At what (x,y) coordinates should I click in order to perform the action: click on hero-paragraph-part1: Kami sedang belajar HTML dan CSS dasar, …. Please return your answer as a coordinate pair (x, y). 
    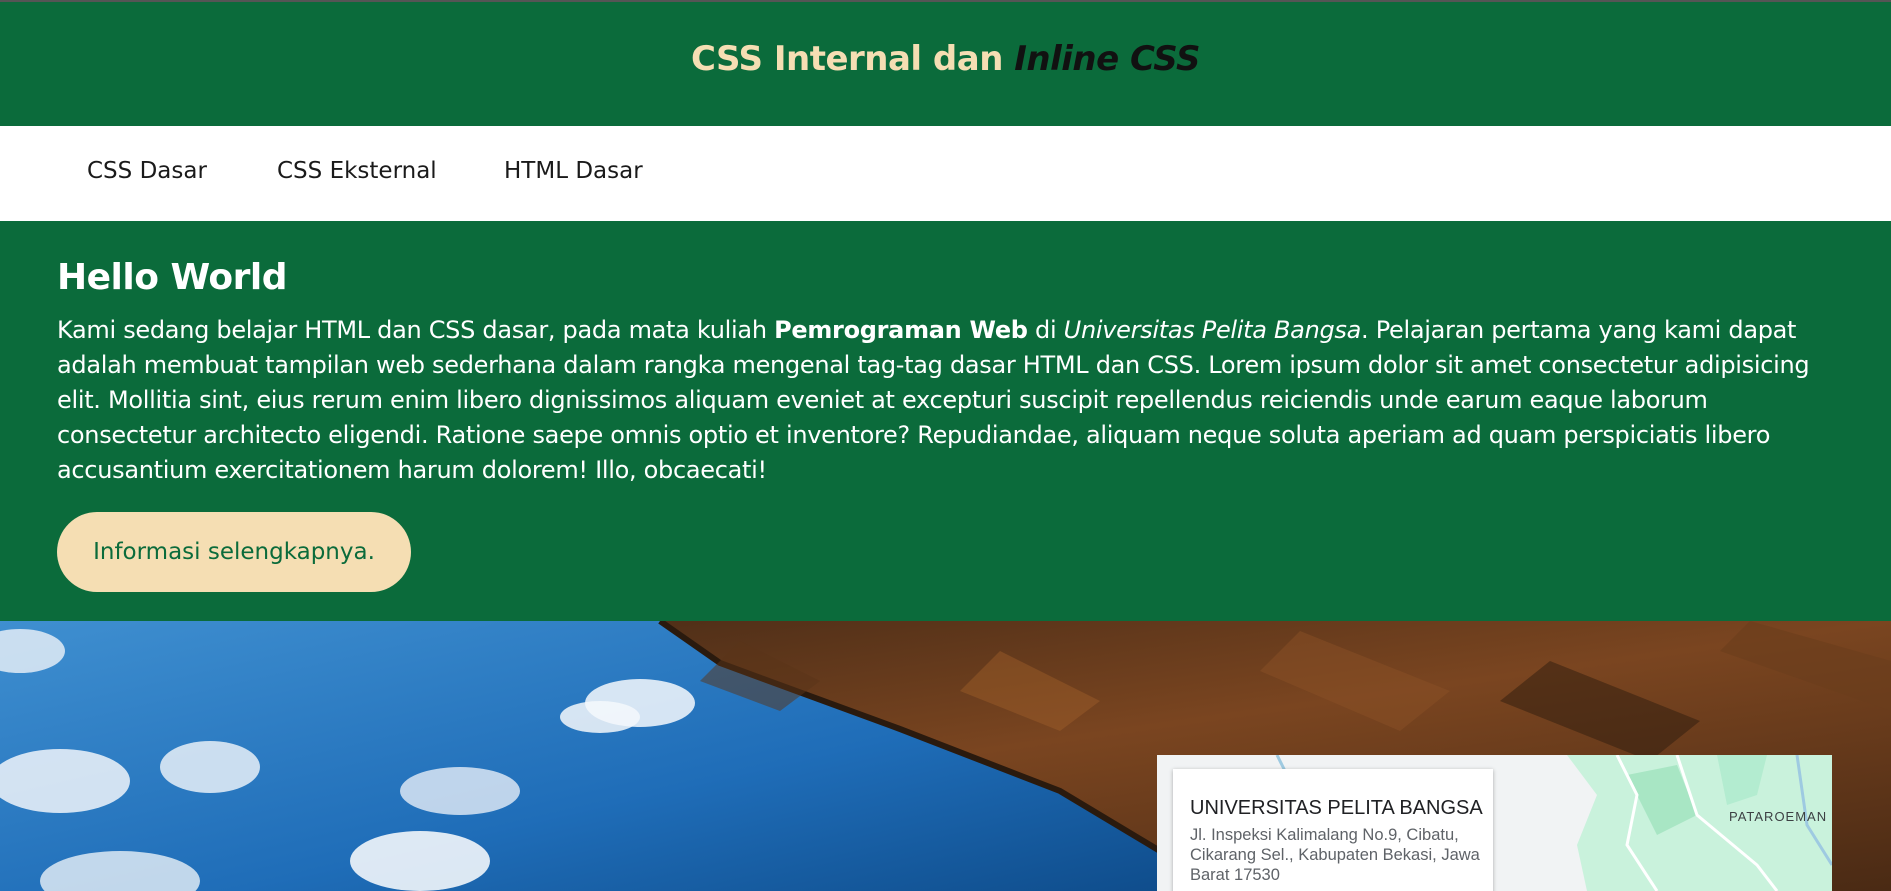
    Looking at the image, I should click on (416, 330).